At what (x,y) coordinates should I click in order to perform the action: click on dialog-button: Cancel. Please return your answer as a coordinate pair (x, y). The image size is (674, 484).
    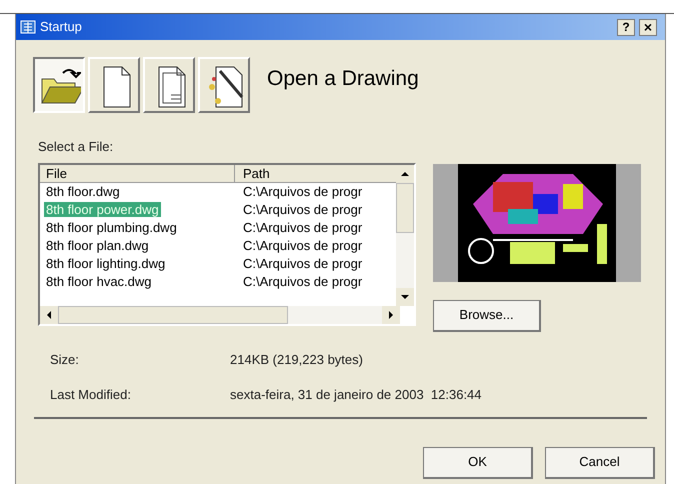
    Looking at the image, I should click on (600, 462).